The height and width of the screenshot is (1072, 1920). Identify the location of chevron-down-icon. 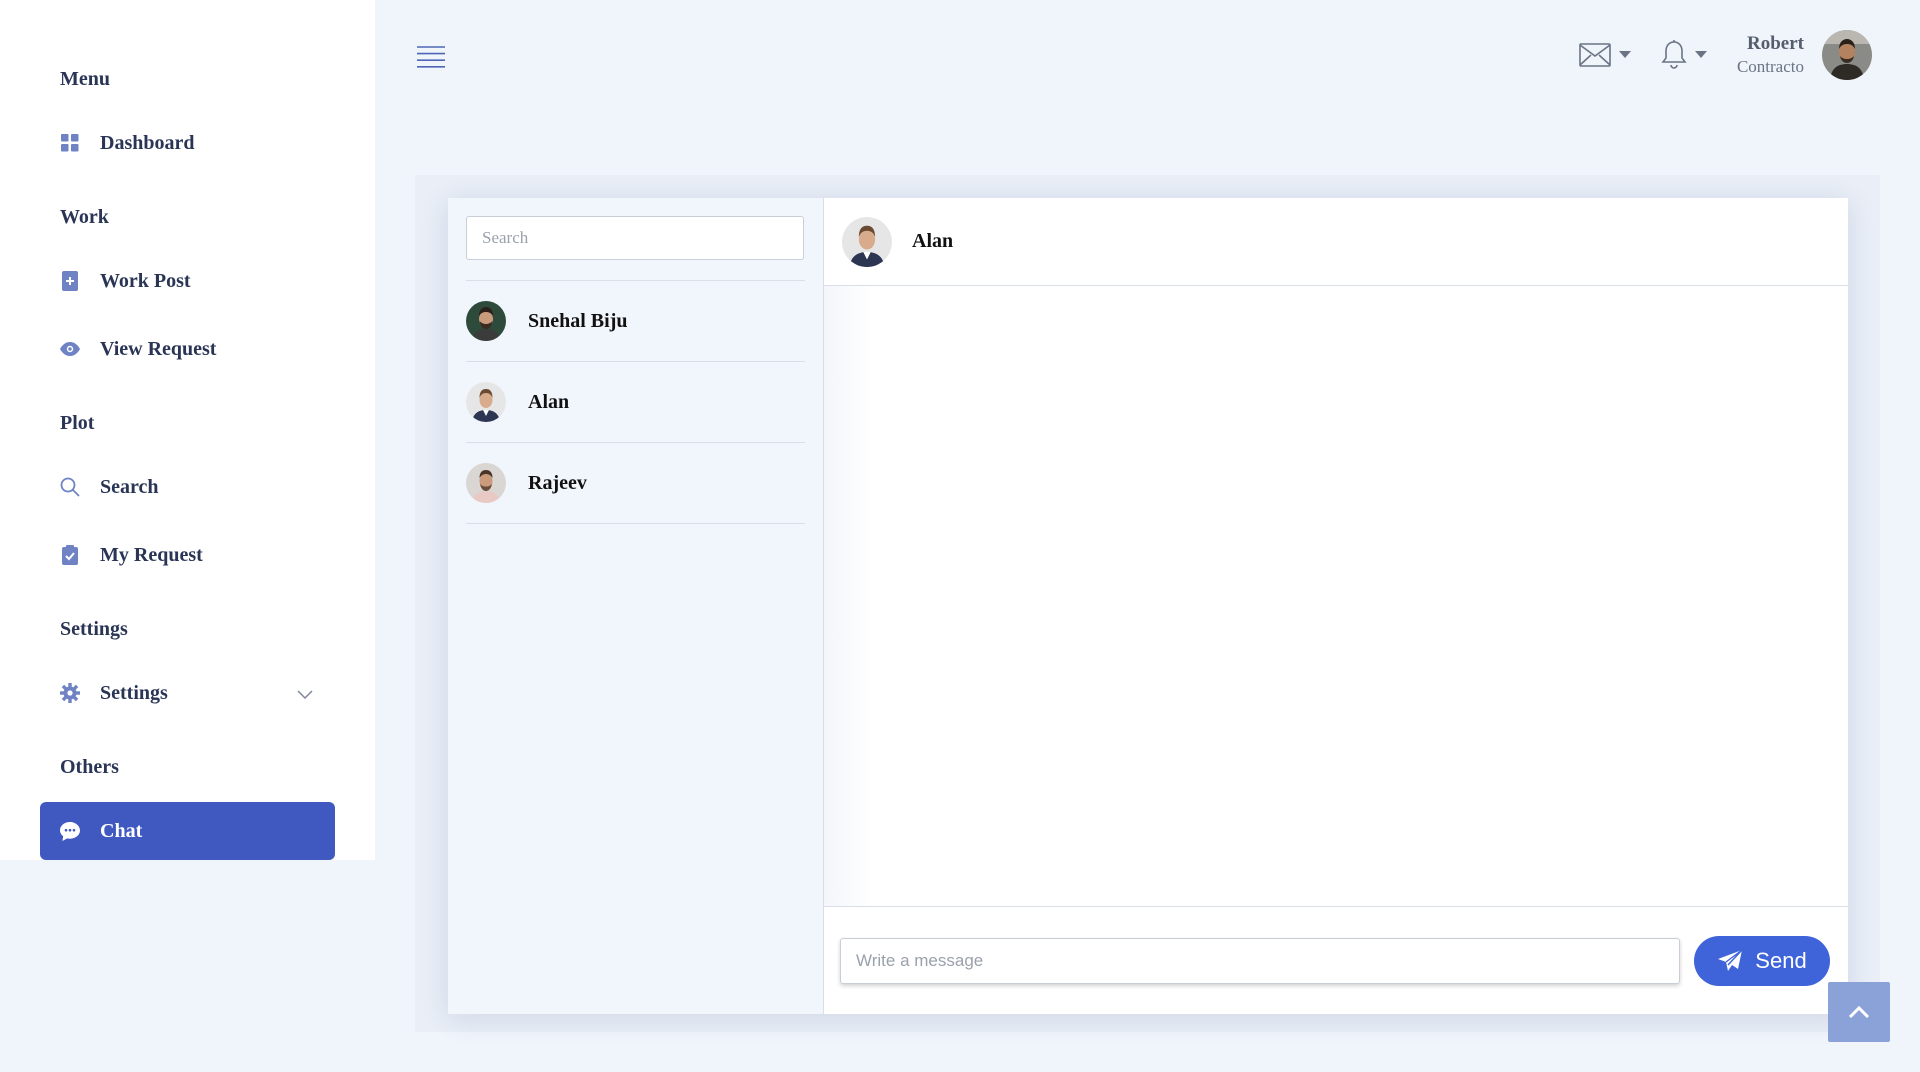
(305, 694).